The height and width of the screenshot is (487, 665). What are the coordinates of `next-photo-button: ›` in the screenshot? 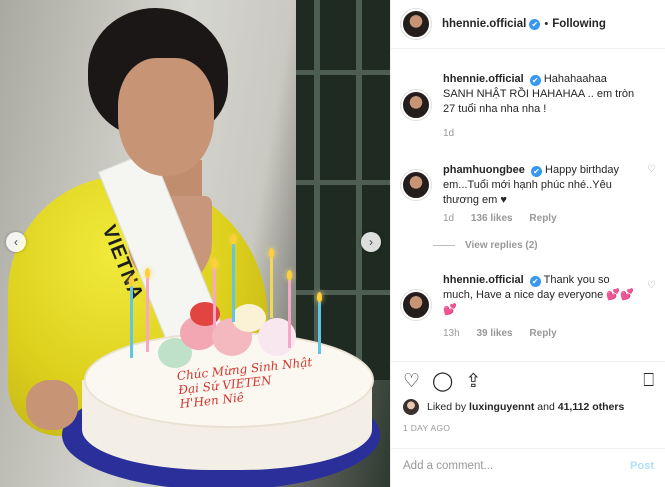 It's located at (371, 242).